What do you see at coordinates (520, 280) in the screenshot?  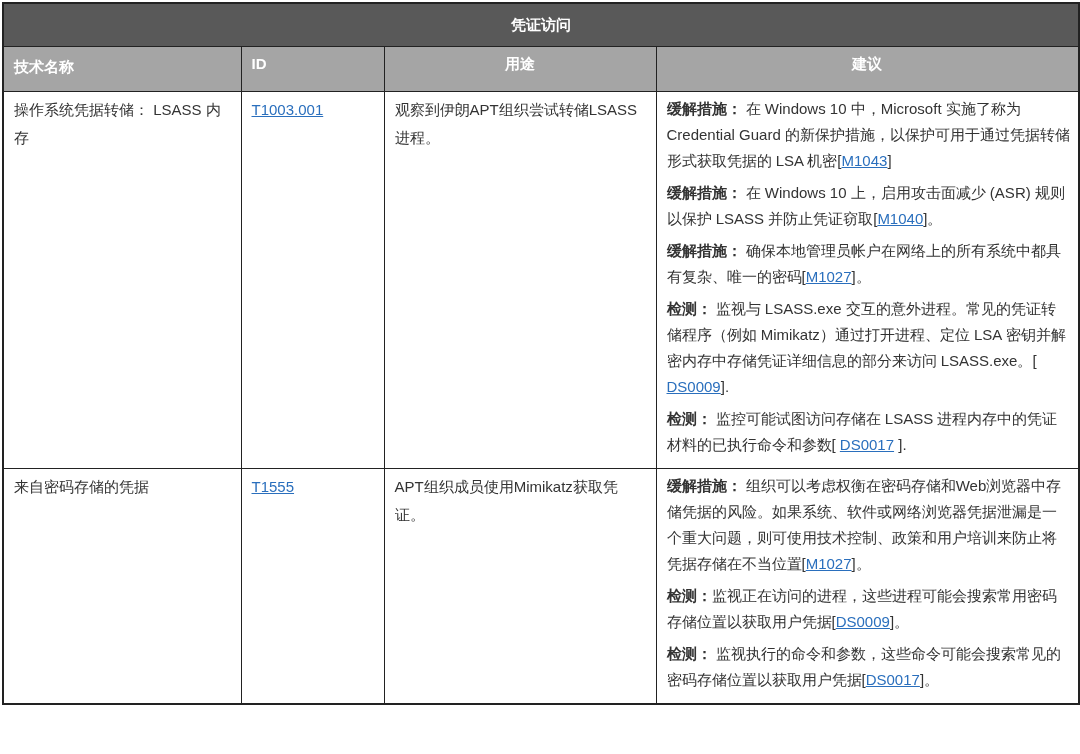 I see `table-cell: 观察到伊朗APT组织尝试转储LSASS进程。` at bounding box center [520, 280].